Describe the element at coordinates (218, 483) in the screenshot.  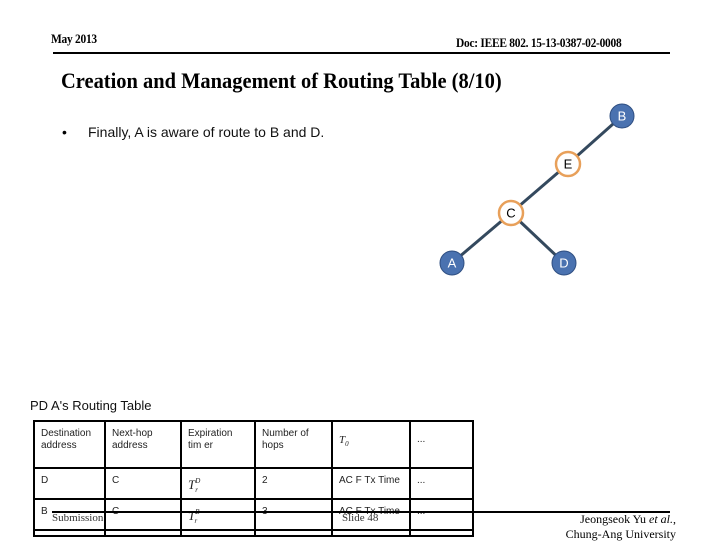
I see `cell-expiration: TDr` at that location.